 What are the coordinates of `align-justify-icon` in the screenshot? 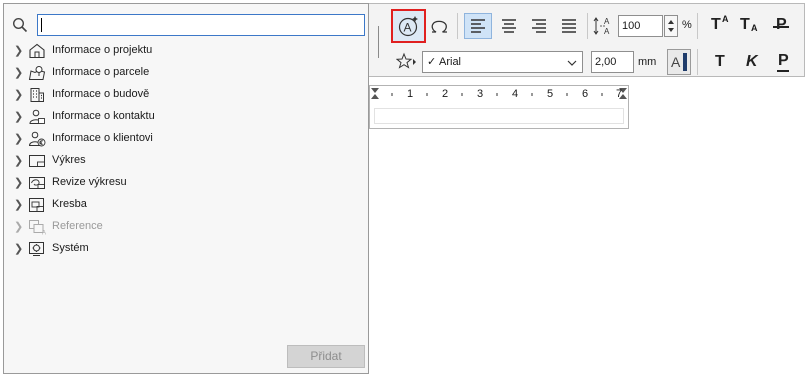 It's located at (569, 26).